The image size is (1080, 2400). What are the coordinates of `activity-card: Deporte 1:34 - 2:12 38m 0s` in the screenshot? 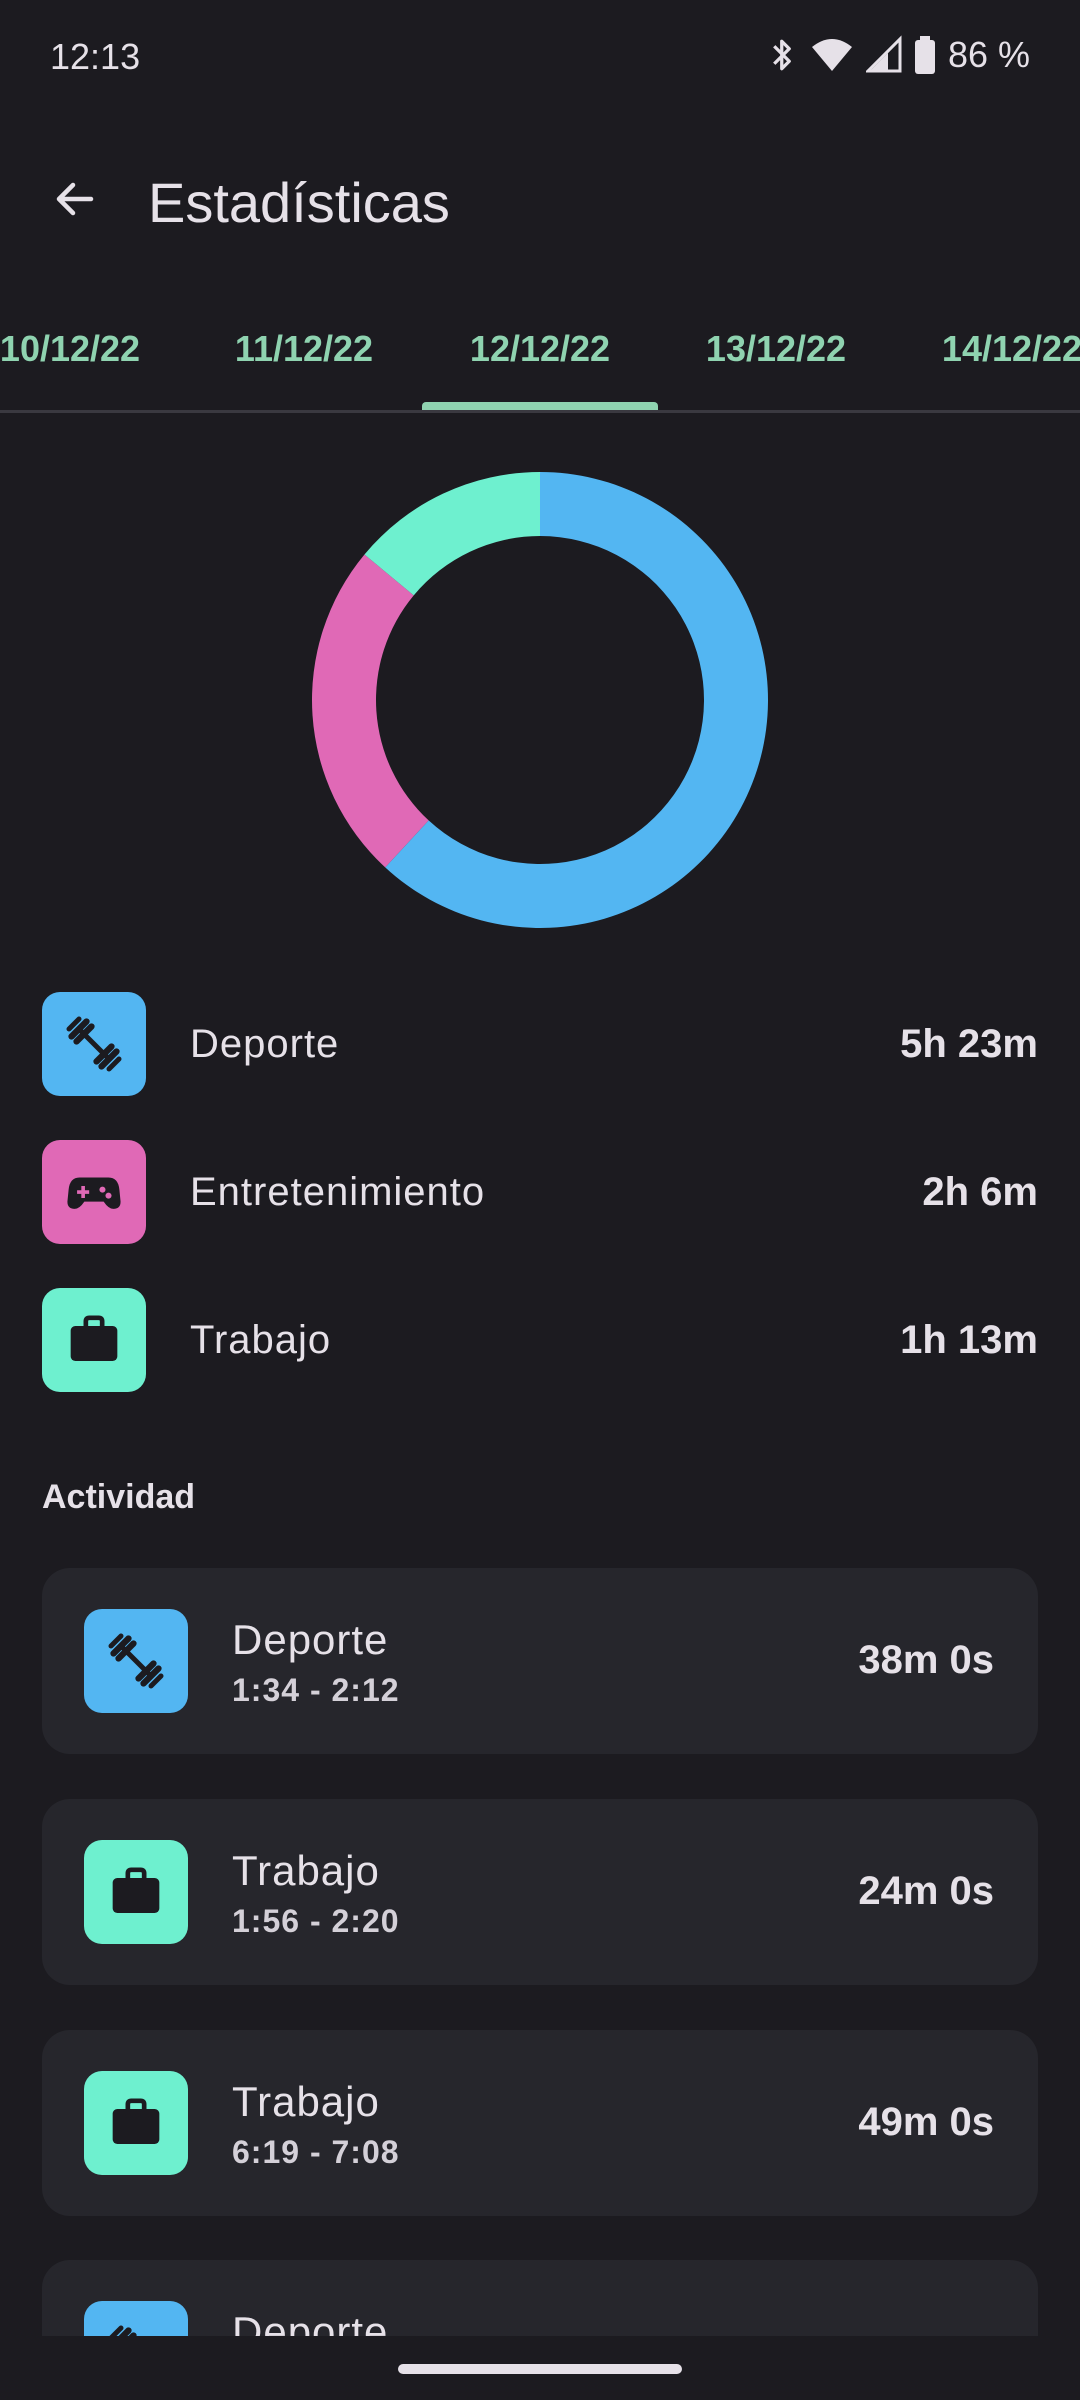 It's located at (540, 1661).